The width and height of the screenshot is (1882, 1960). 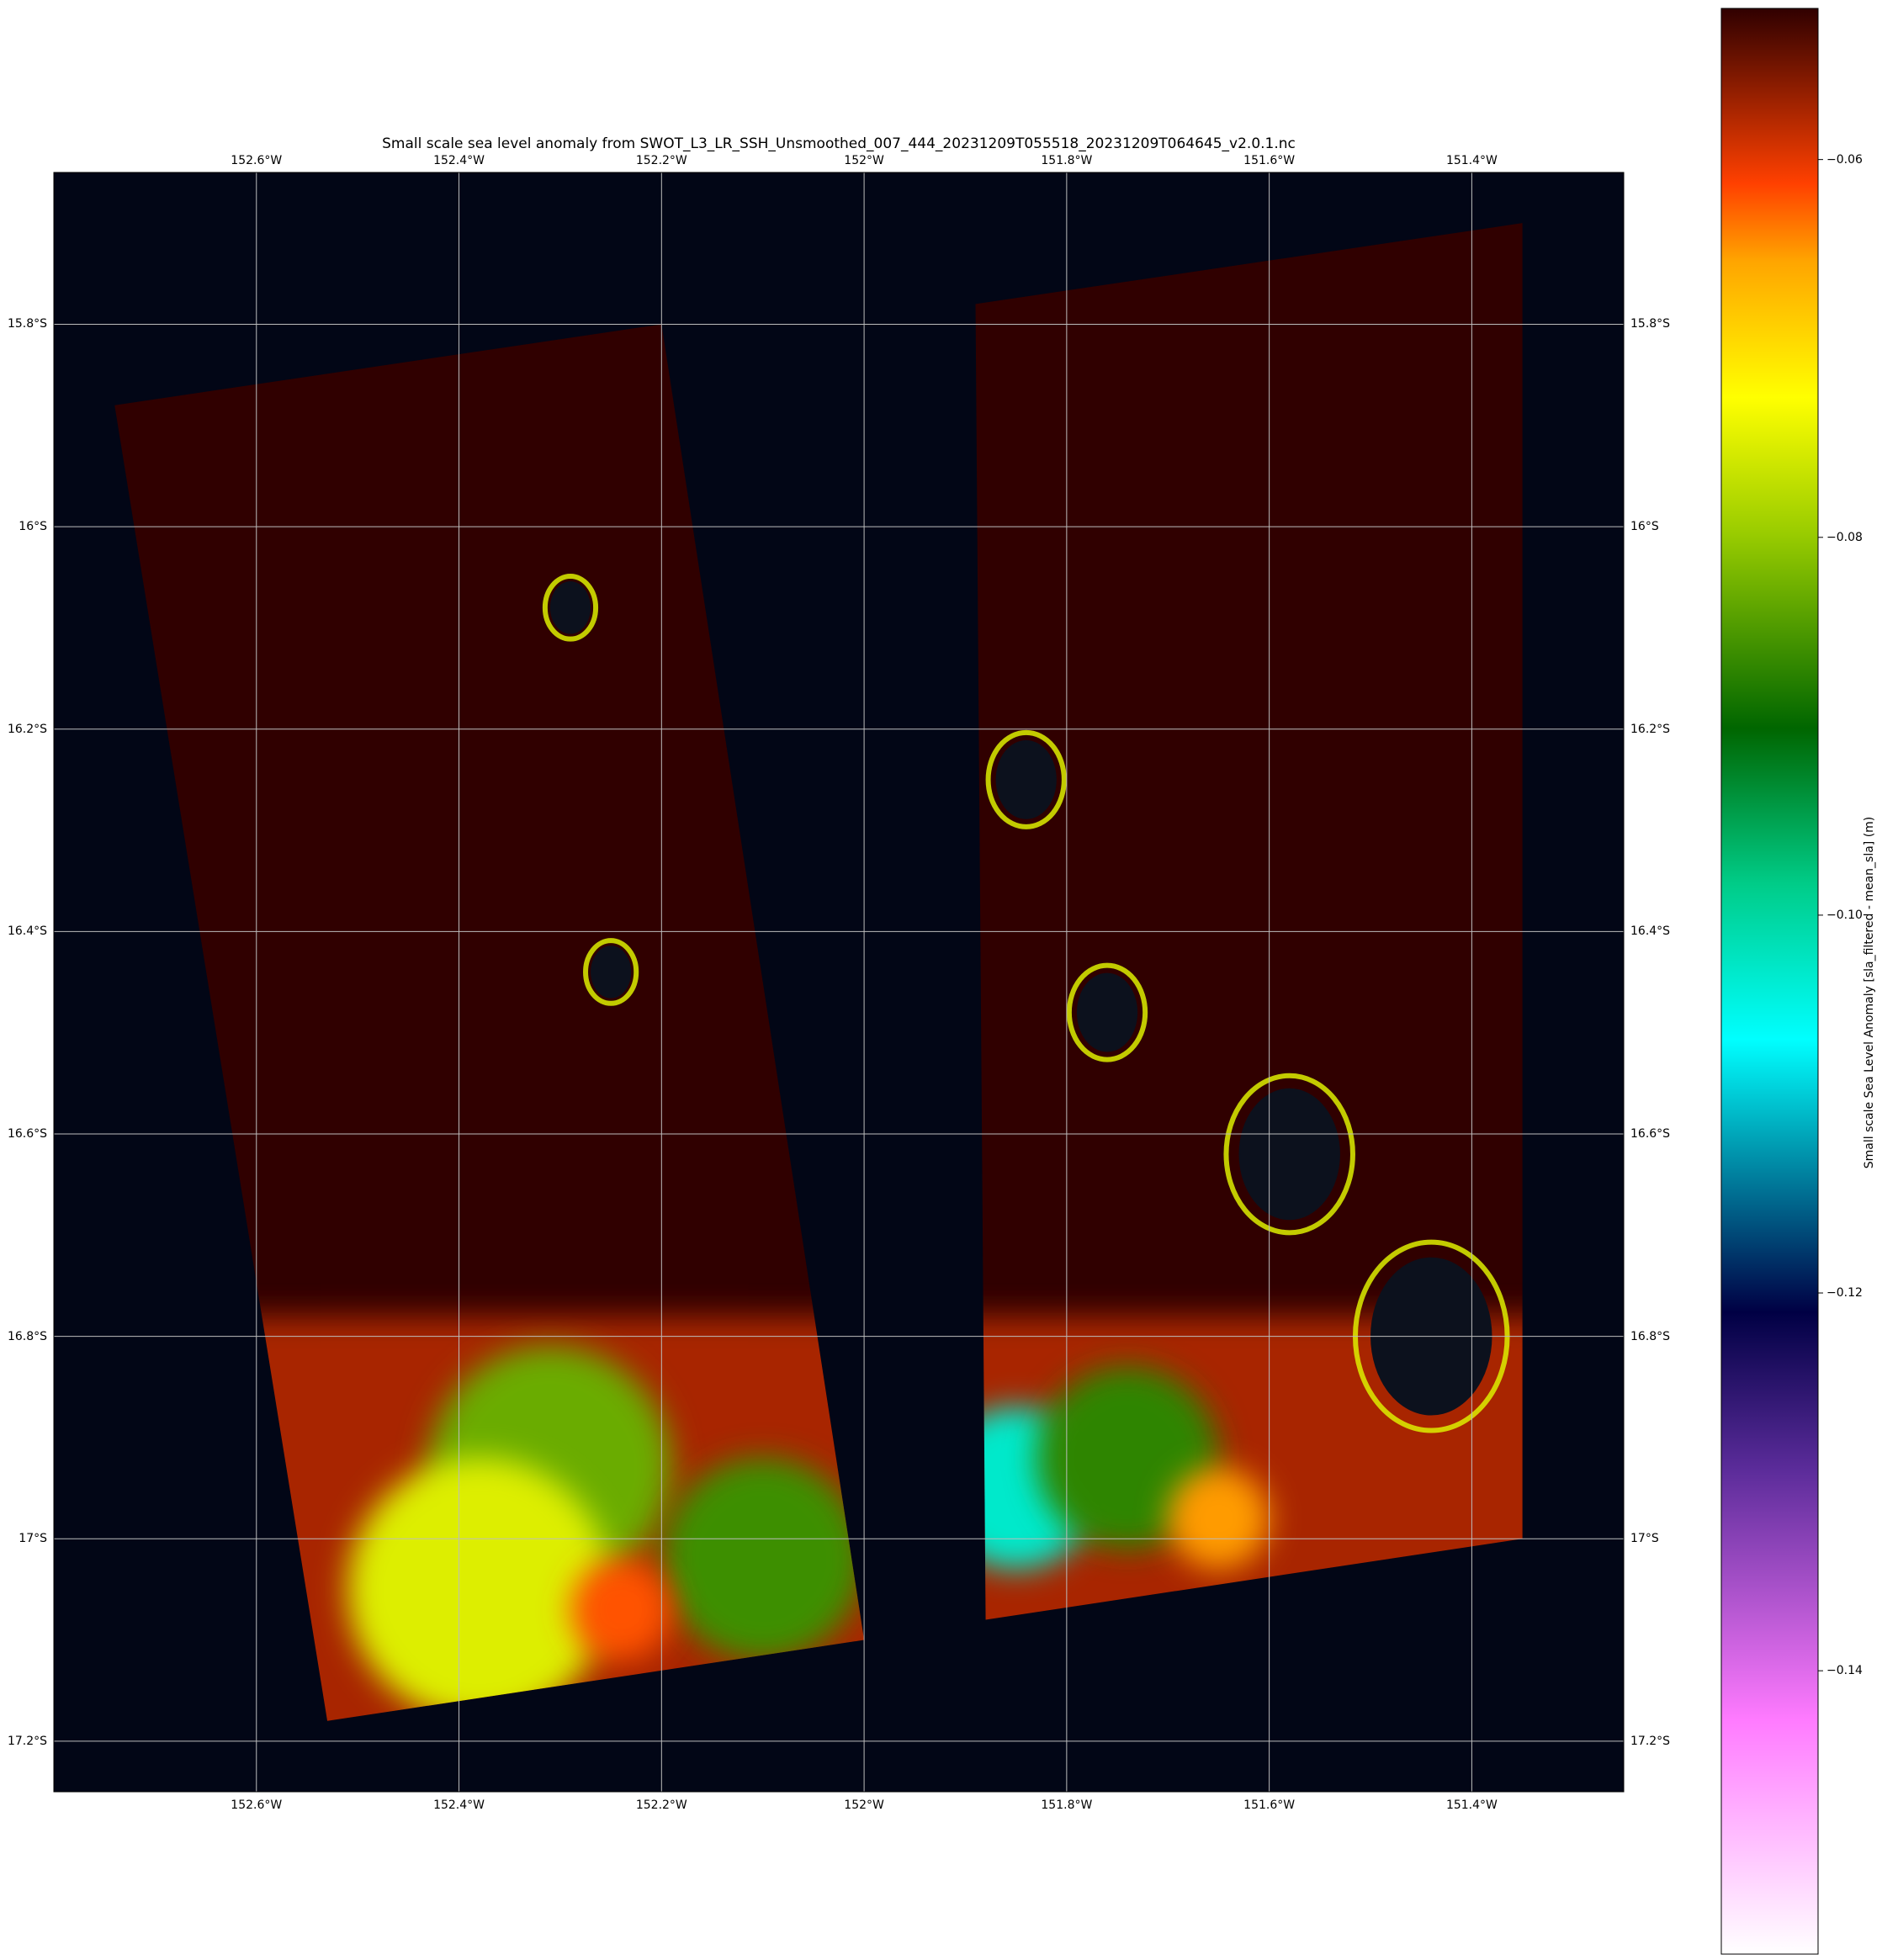 I want to click on tick-label-top: 152.4°W, so click(x=459, y=160).